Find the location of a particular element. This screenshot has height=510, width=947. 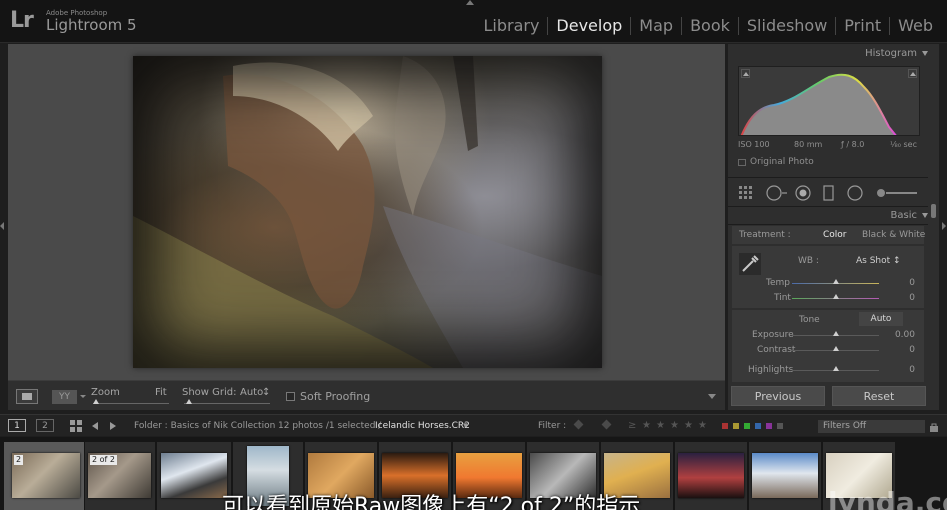

crop-overlay-icon is located at coordinates (746, 193).